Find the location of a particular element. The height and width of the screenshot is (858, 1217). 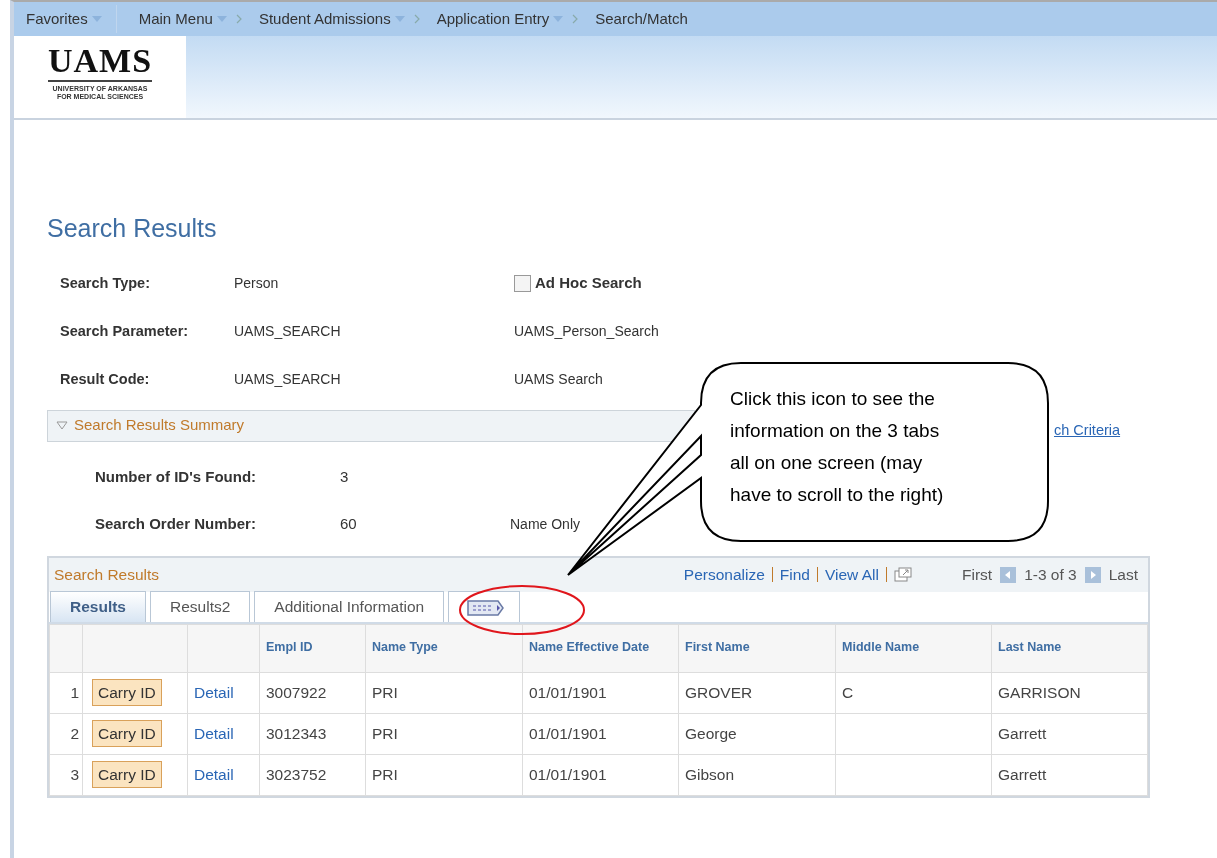

tab: Additional Information is located at coordinates (349, 606).